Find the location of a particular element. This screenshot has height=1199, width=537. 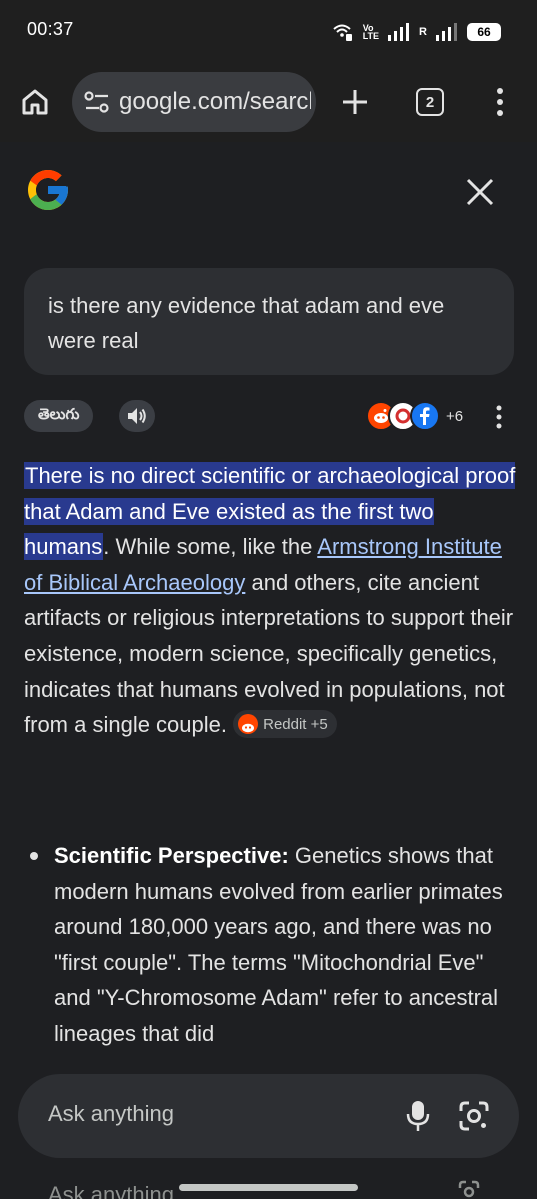

speaker-icon is located at coordinates (137, 416).